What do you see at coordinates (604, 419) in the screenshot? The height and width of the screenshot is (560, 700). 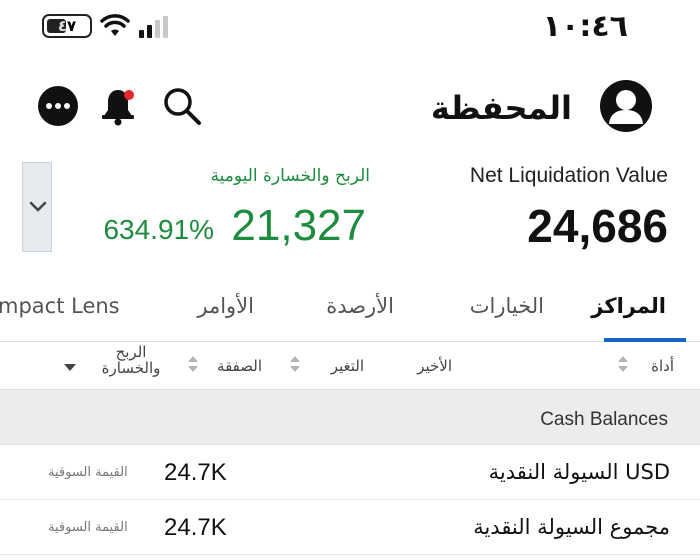 I see `section-title: Cash Balances` at bounding box center [604, 419].